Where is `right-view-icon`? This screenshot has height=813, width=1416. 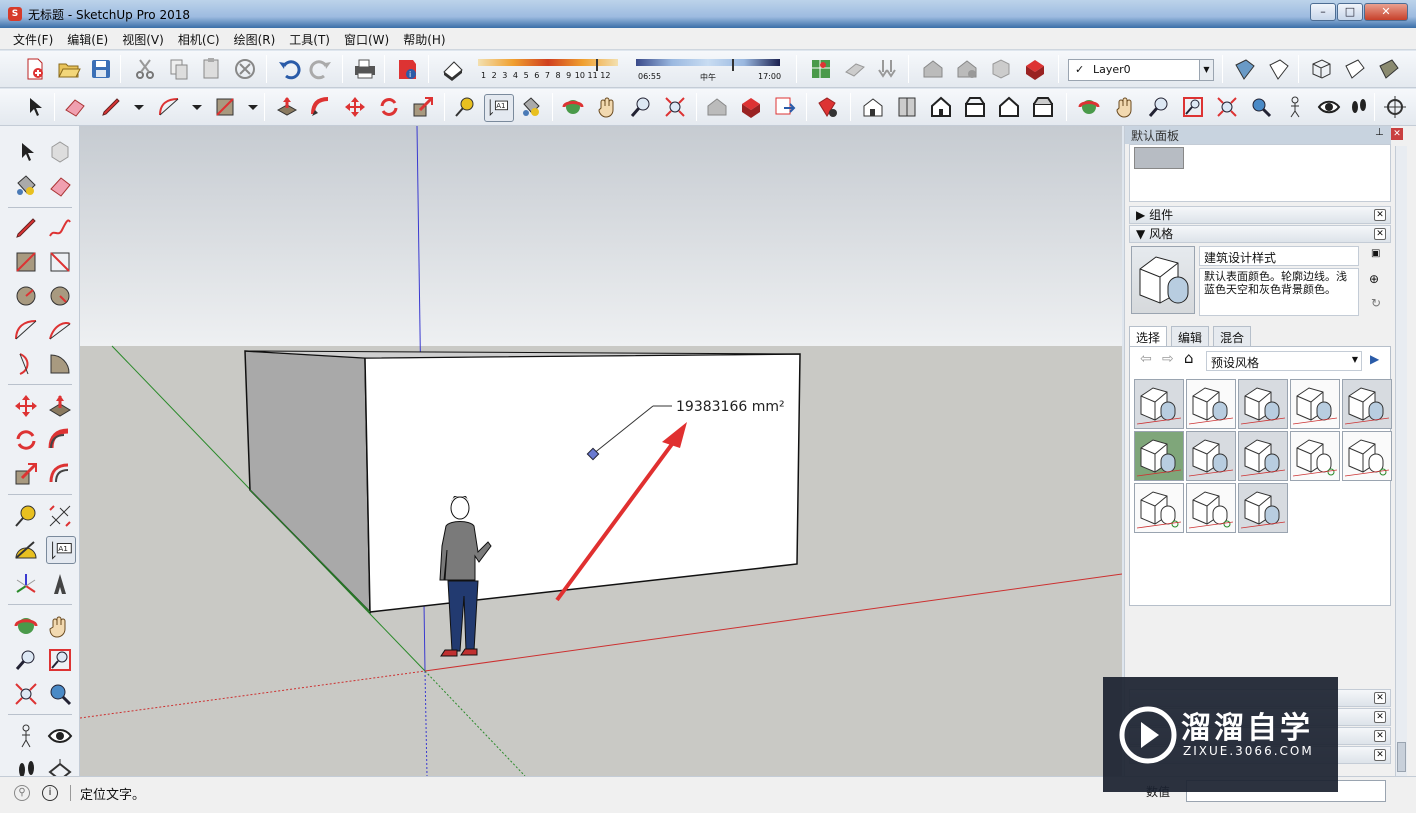
right-view-icon is located at coordinates (975, 107).